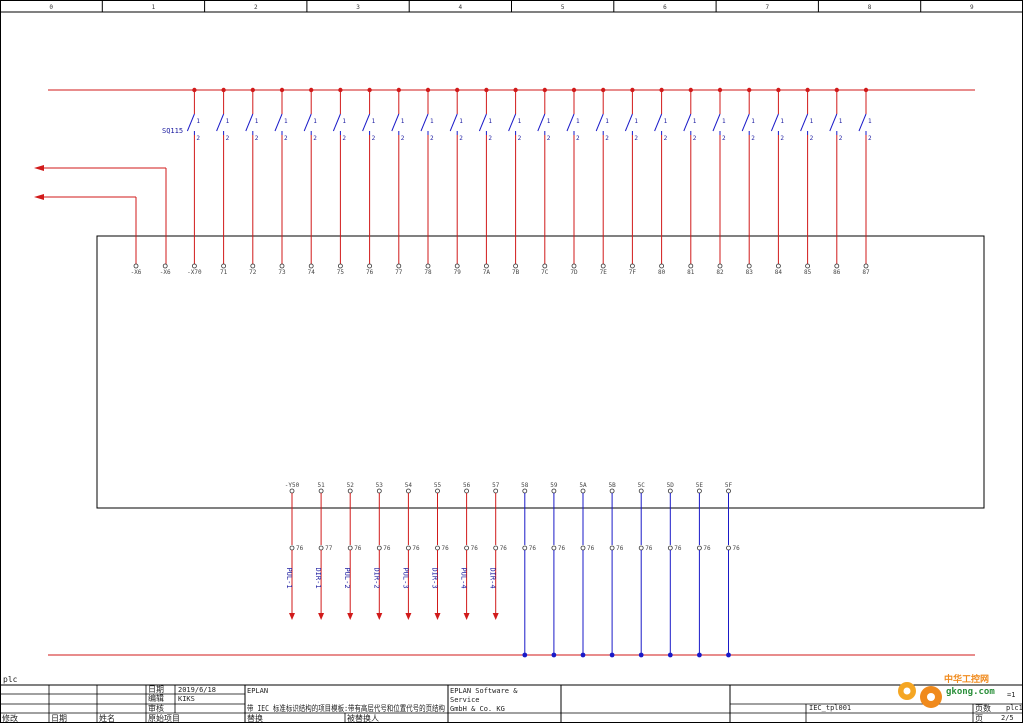 The width and height of the screenshot is (1024, 724). Describe the element at coordinates (525, 485) in the screenshot. I see `module-terminal-label: 58` at that location.